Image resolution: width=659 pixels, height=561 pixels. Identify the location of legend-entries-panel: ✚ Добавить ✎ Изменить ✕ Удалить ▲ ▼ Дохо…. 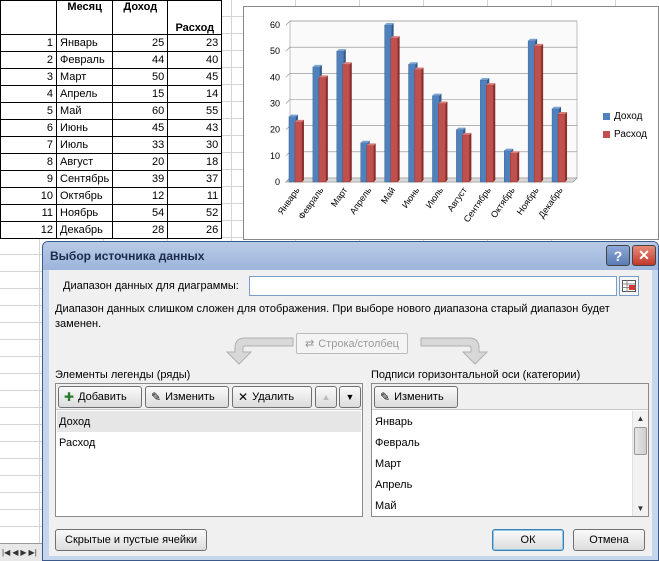
(209, 450).